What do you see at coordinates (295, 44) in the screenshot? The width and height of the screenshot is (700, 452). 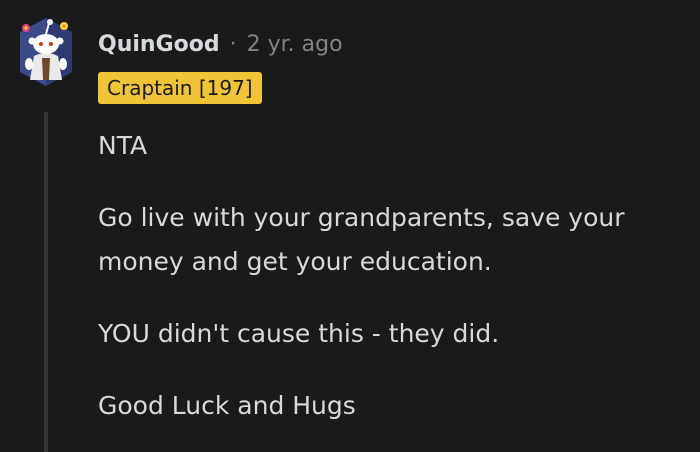 I see `timestamp: 2 yr. ago` at bounding box center [295, 44].